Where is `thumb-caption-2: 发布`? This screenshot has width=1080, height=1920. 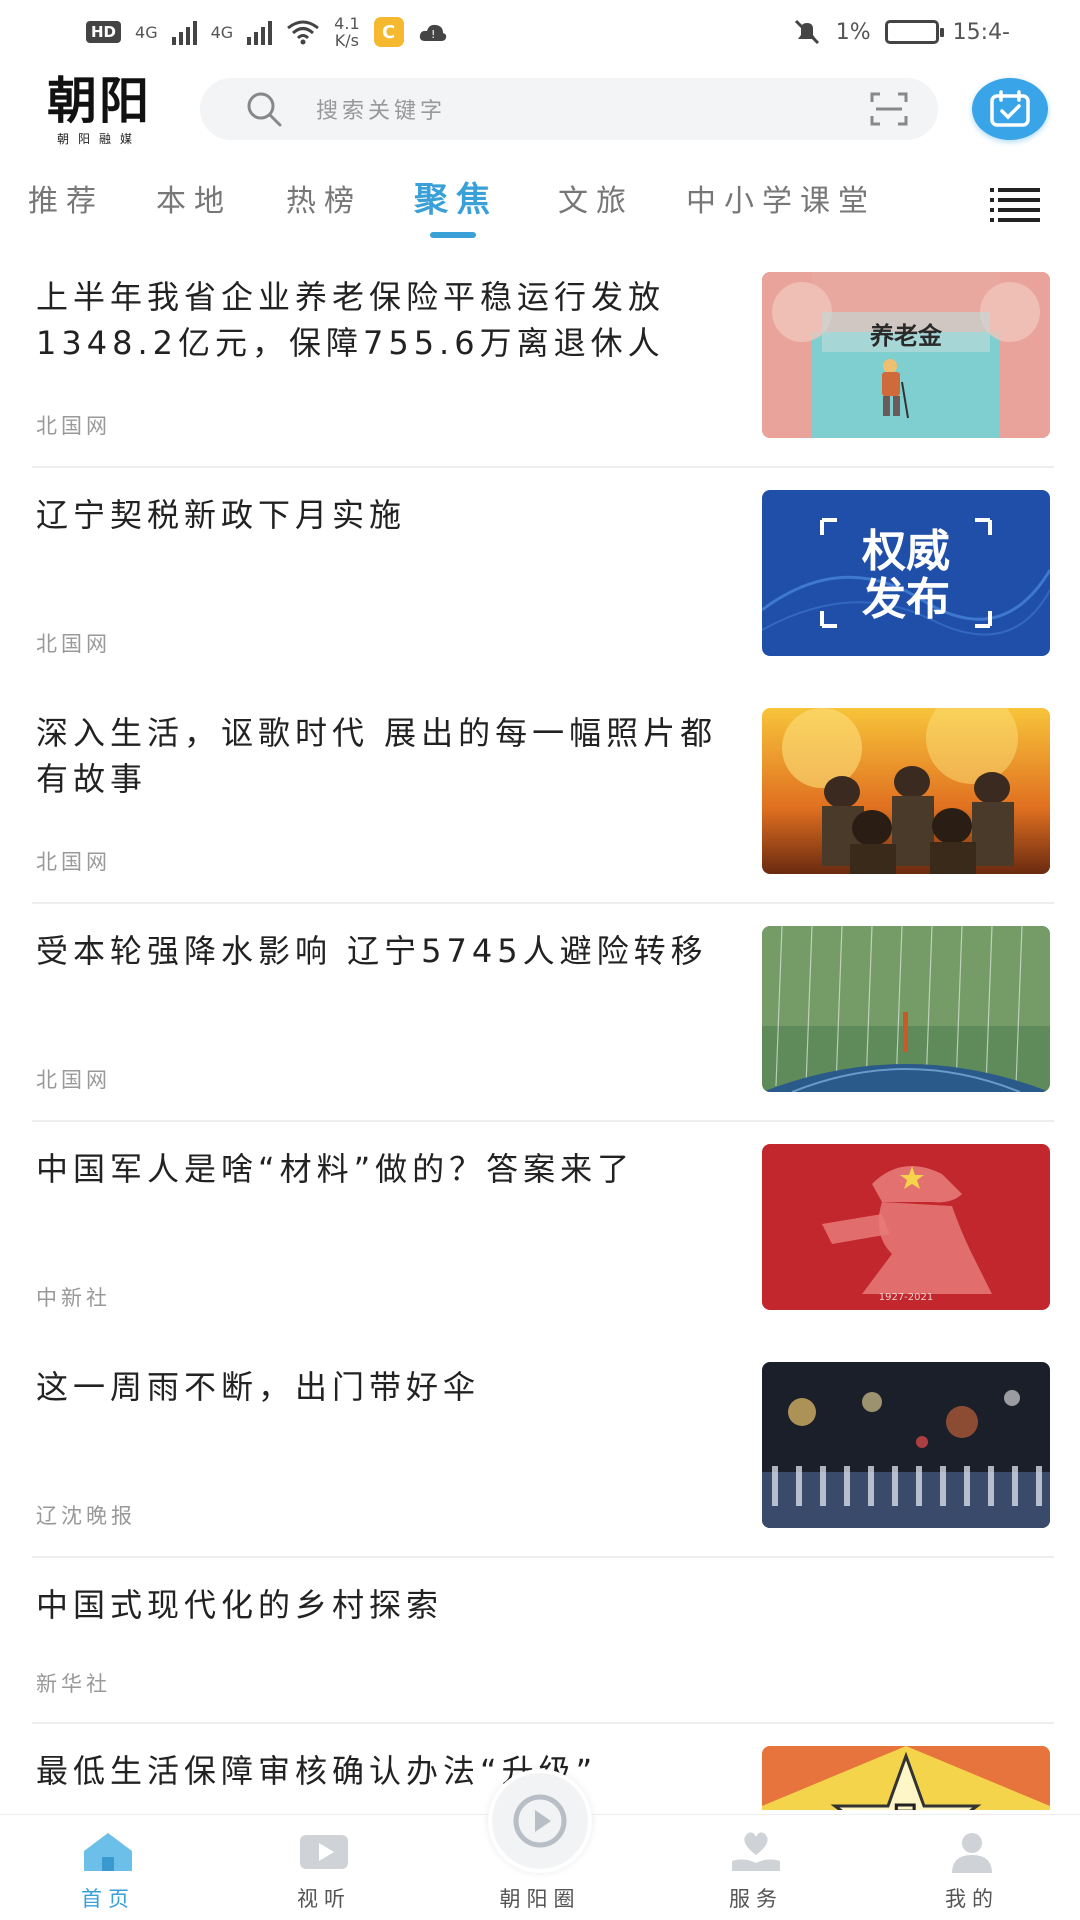
thumb-caption-2: 发布 is located at coordinates (906, 599).